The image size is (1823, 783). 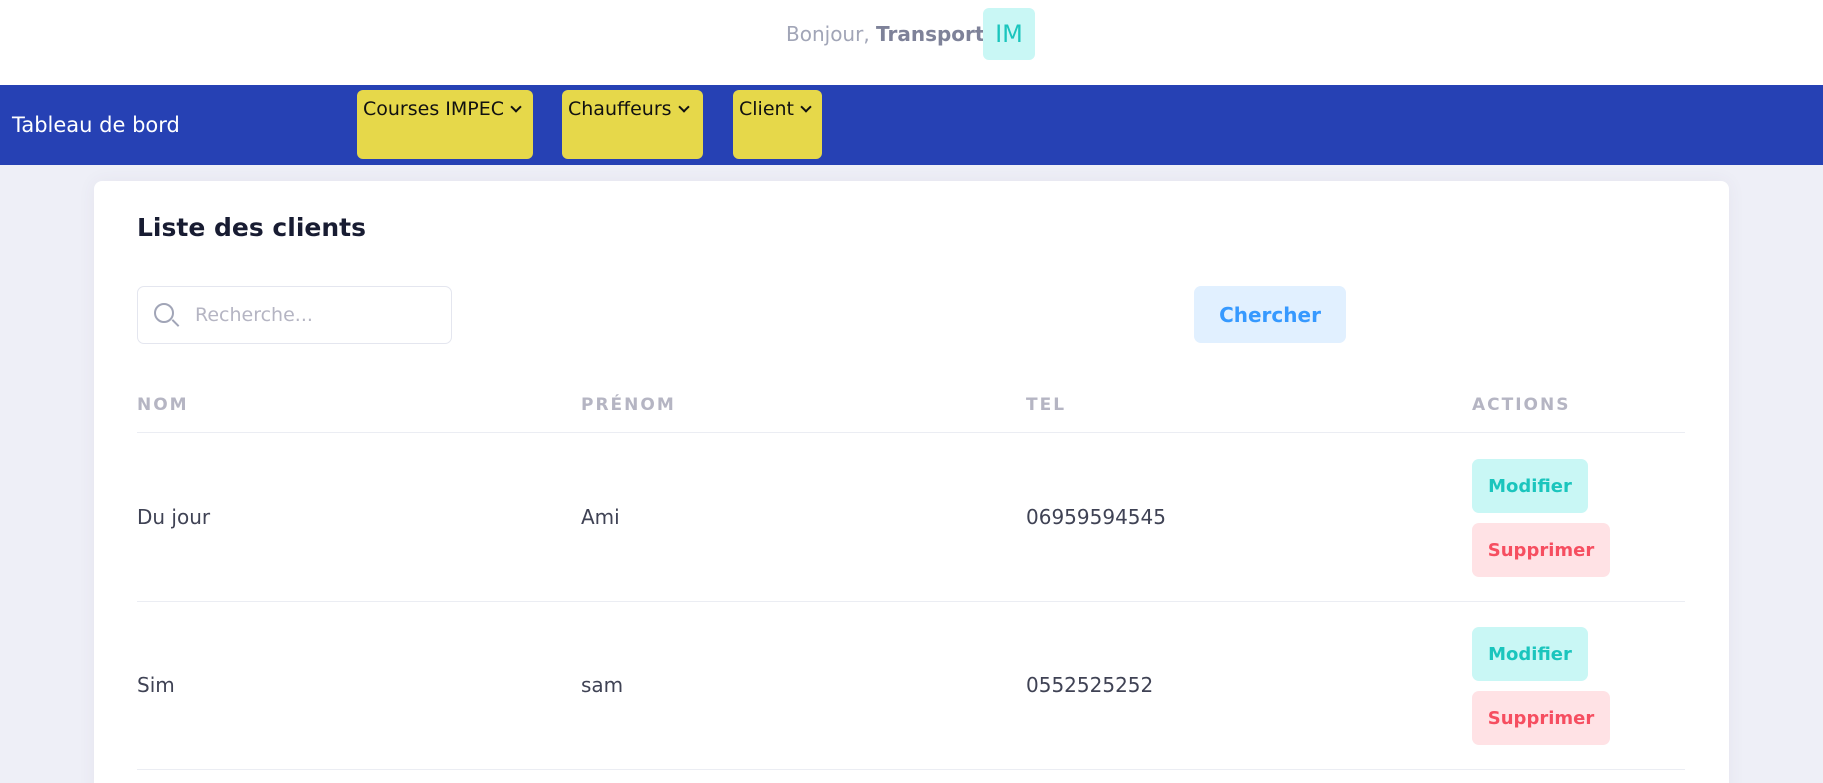 I want to click on page-title: Liste des clients, so click(x=251, y=227).